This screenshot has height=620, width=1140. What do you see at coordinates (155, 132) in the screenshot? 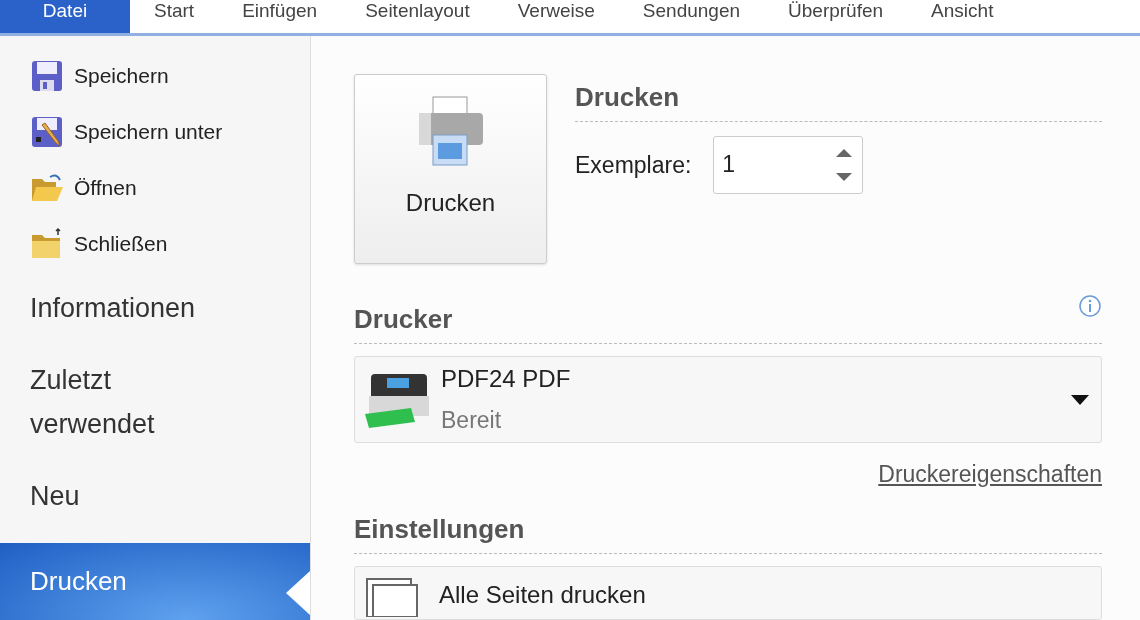
I see `menu-item: Speichern unter` at bounding box center [155, 132].